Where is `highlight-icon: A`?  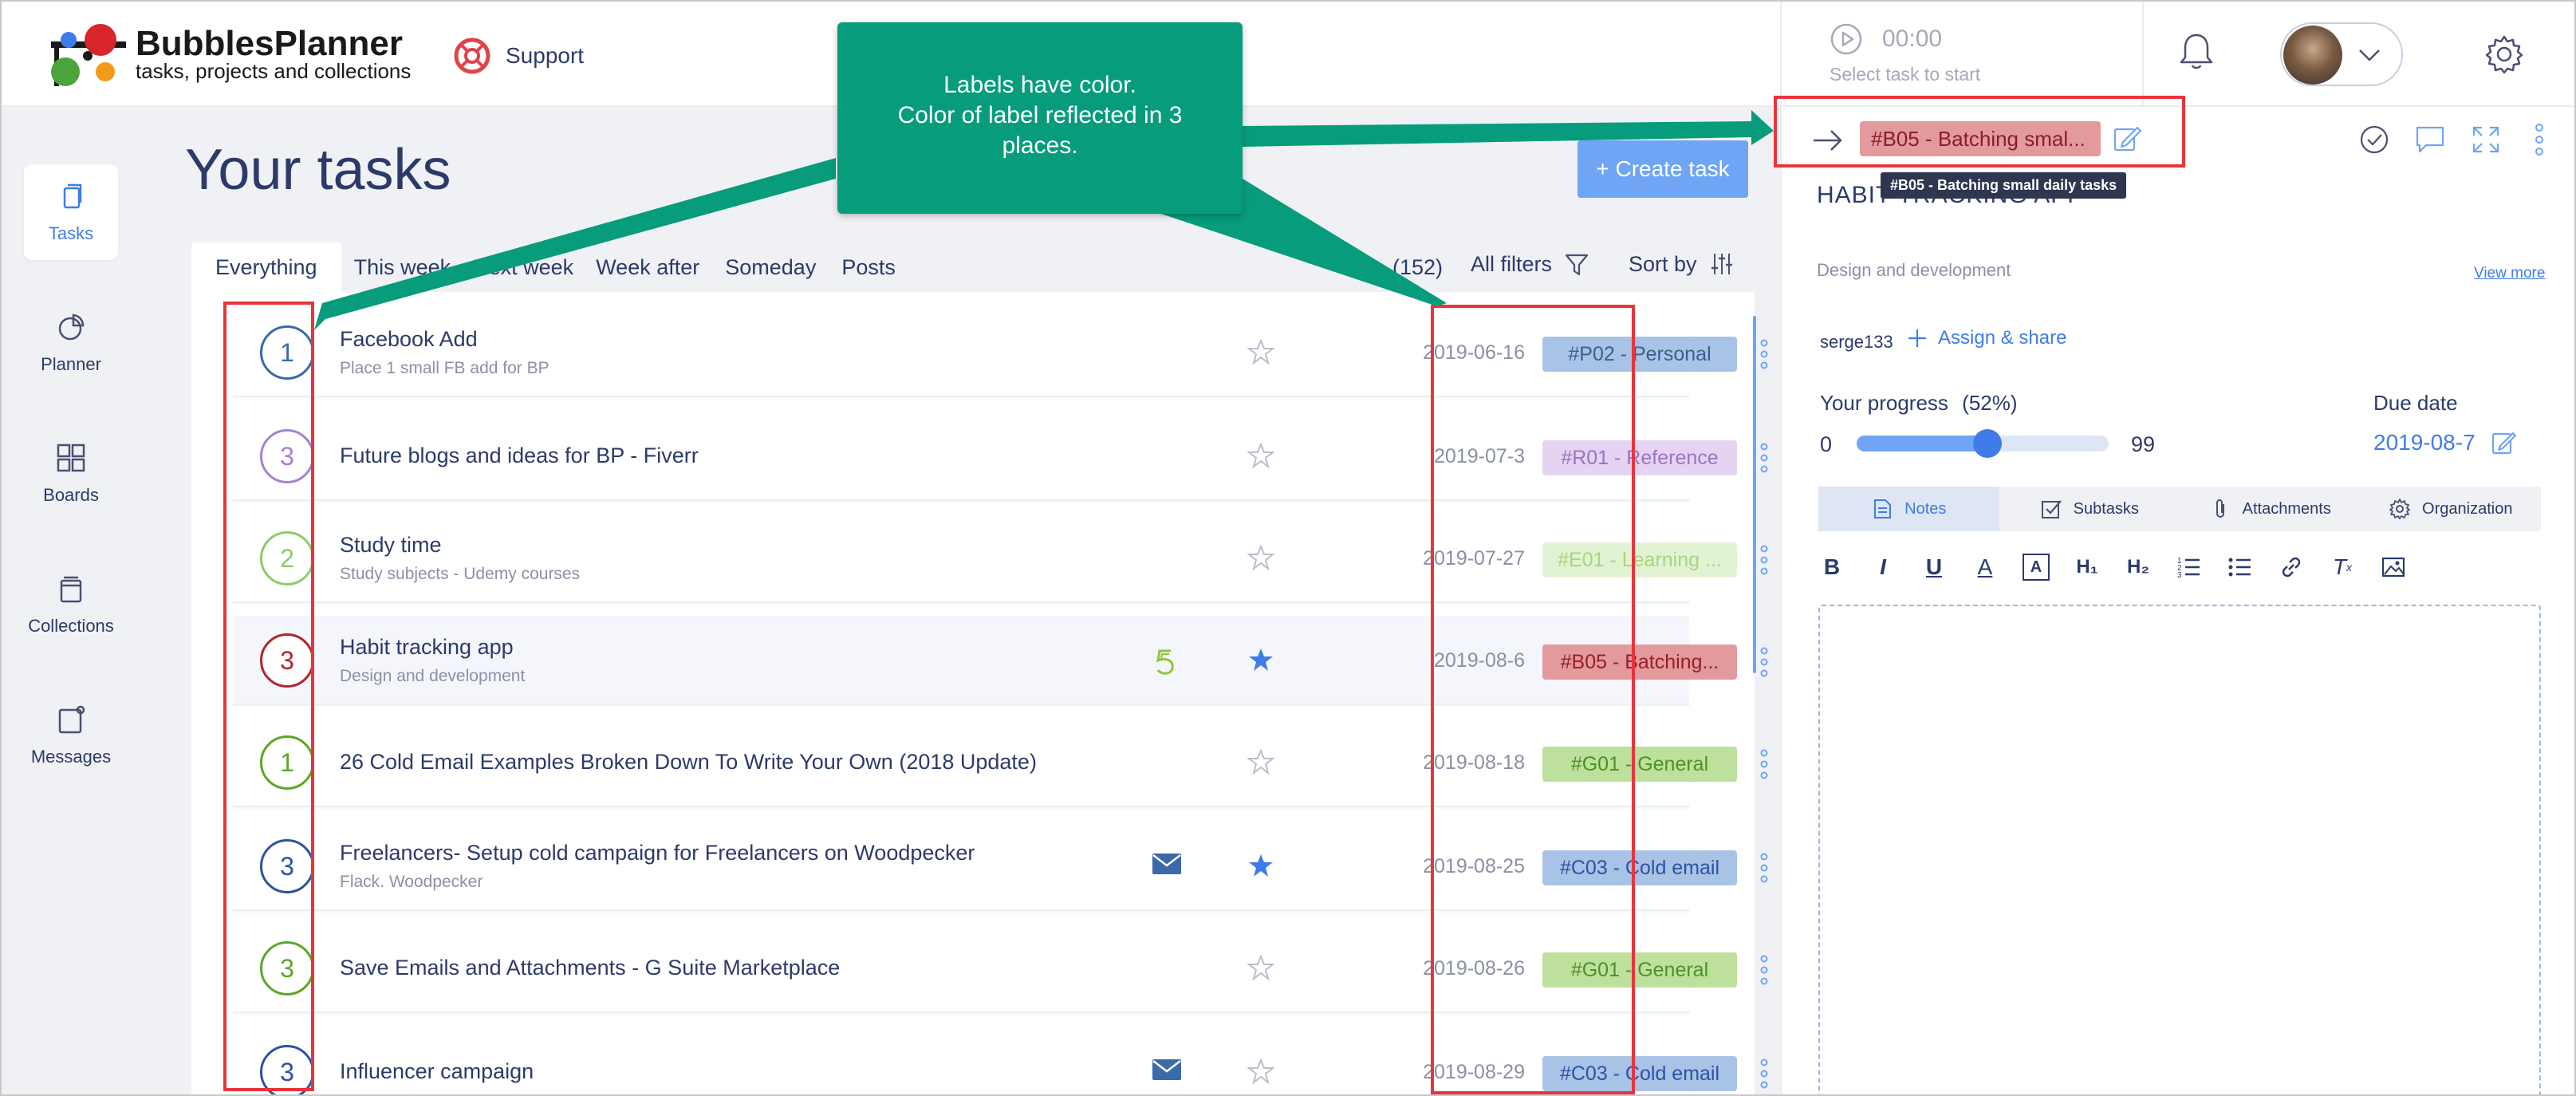 highlight-icon: A is located at coordinates (2036, 567).